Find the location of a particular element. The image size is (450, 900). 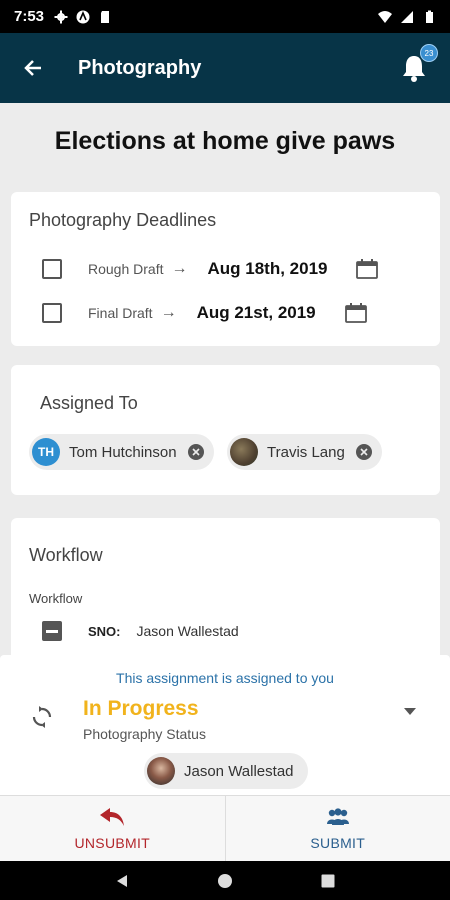

submit-button: SUBMIT is located at coordinates (337, 828).